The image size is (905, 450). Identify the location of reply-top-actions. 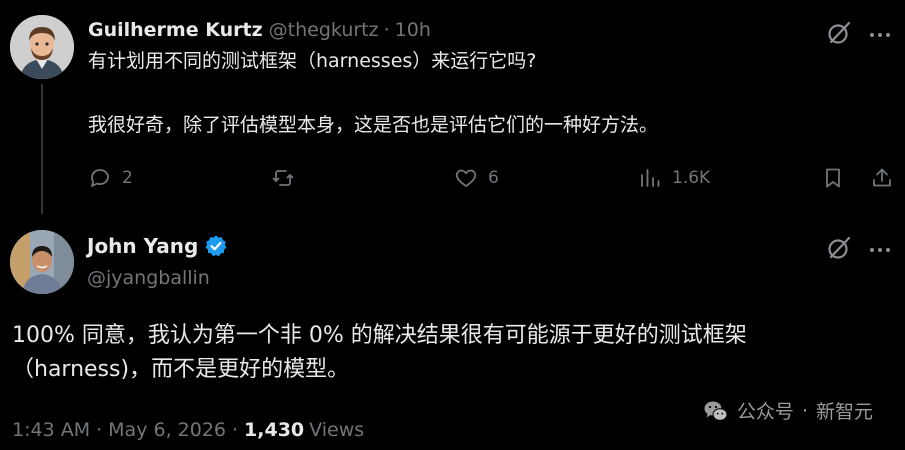
(858, 35).